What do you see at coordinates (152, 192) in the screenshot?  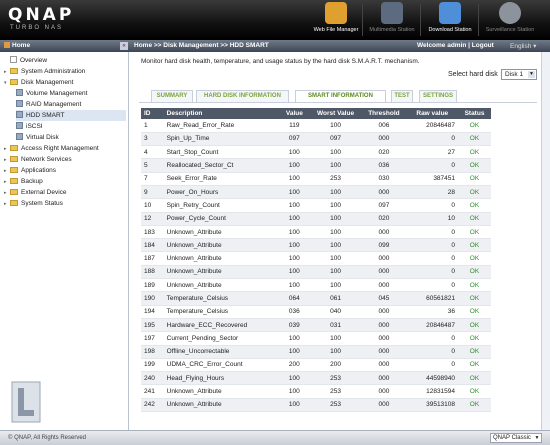 I see `cell-id: 9` at bounding box center [152, 192].